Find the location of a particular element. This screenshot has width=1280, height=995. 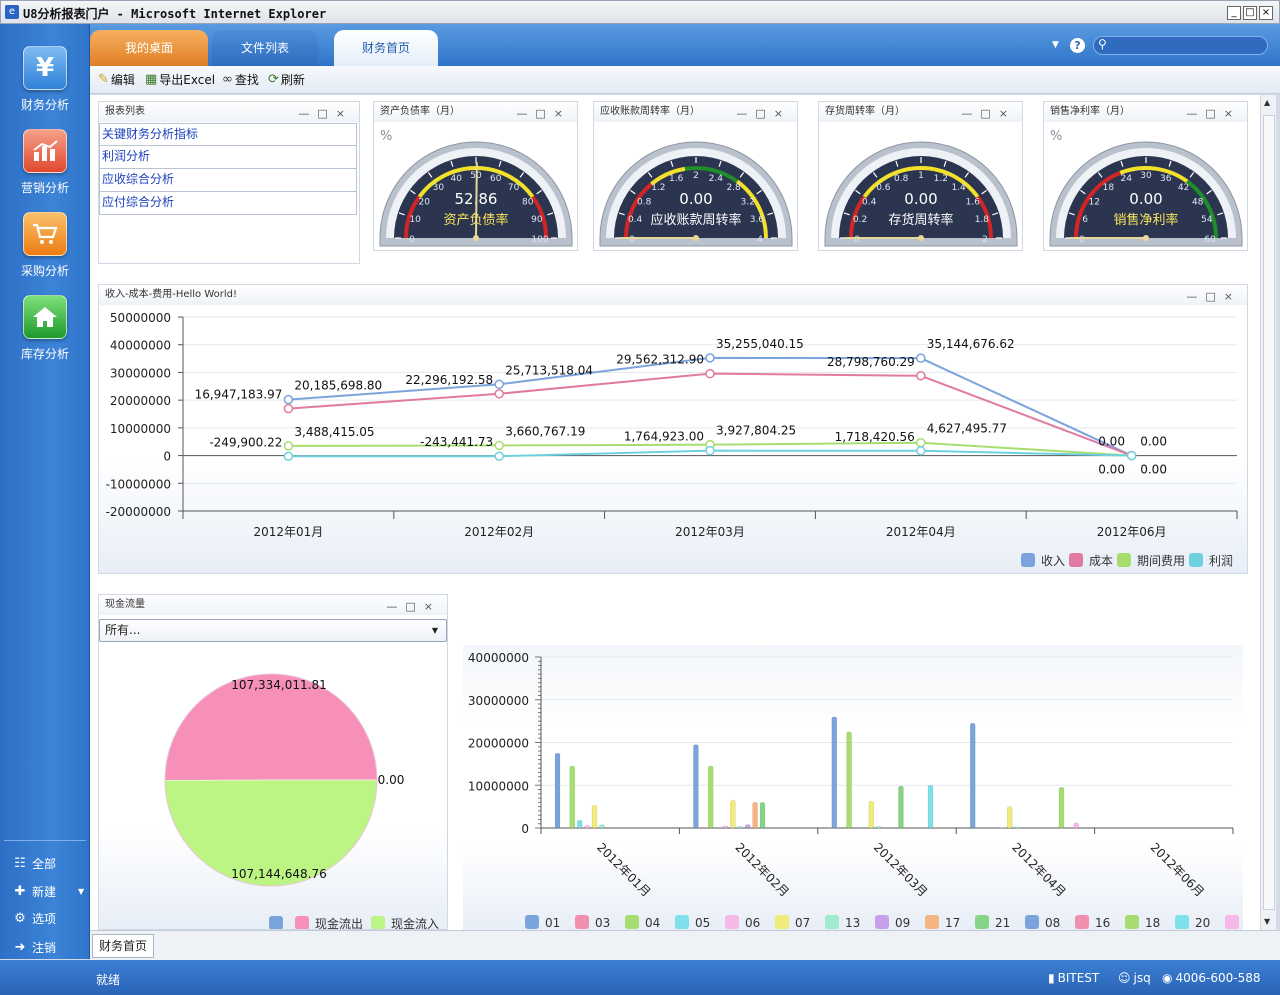

maximize-button: □ is located at coordinates (1250, 13).